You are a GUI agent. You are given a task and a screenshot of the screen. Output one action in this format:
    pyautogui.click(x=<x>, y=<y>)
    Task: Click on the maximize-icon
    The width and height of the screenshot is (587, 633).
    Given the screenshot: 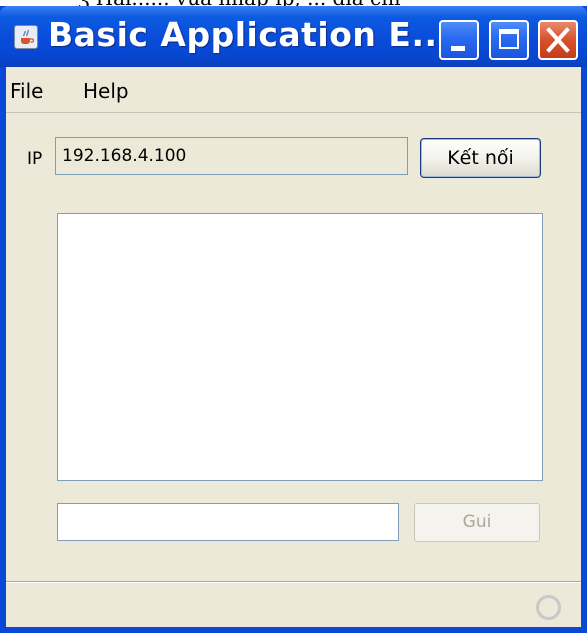 What is the action you would take?
    pyautogui.click(x=509, y=39)
    